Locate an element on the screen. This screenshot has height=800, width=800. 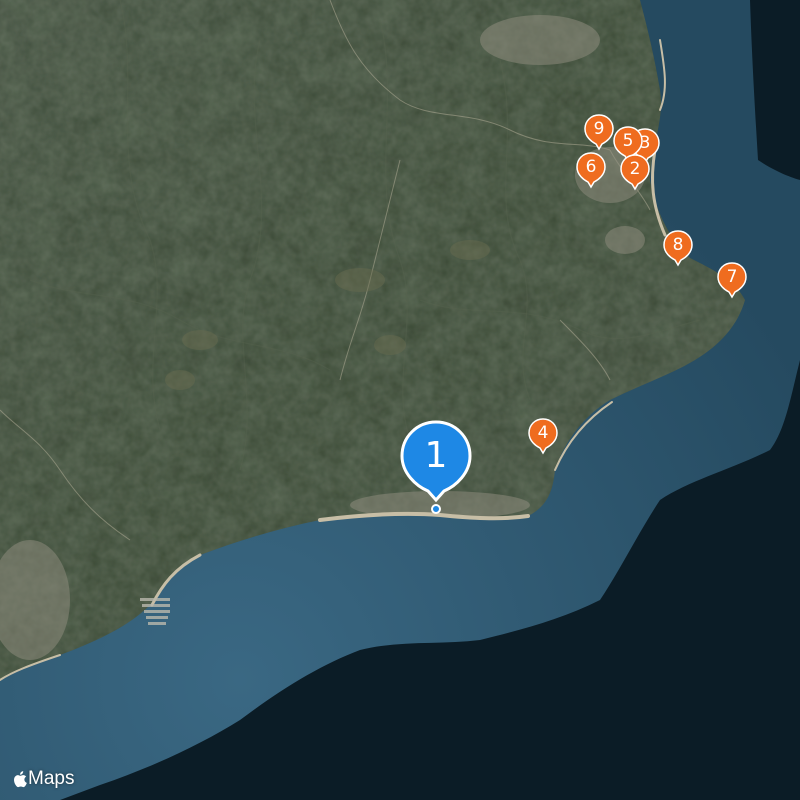
map-pin-9: 9 is located at coordinates (599, 134).